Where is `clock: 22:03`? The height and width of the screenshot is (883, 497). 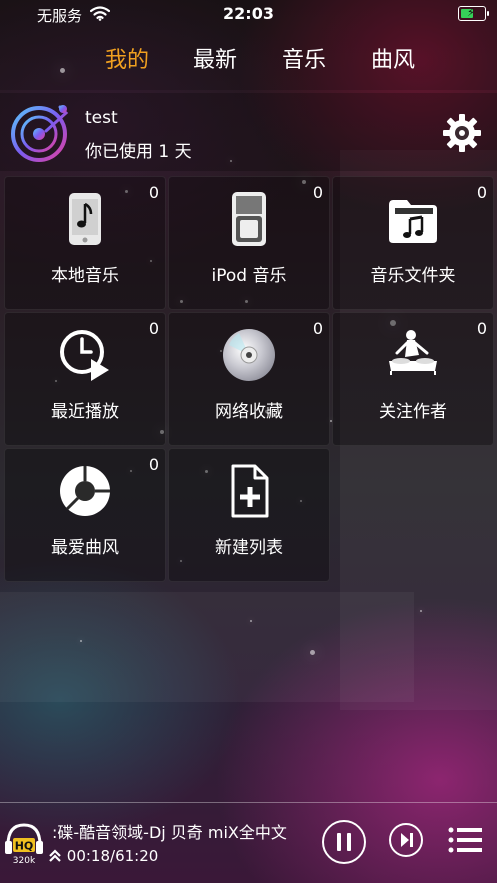 clock: 22:03 is located at coordinates (248, 13).